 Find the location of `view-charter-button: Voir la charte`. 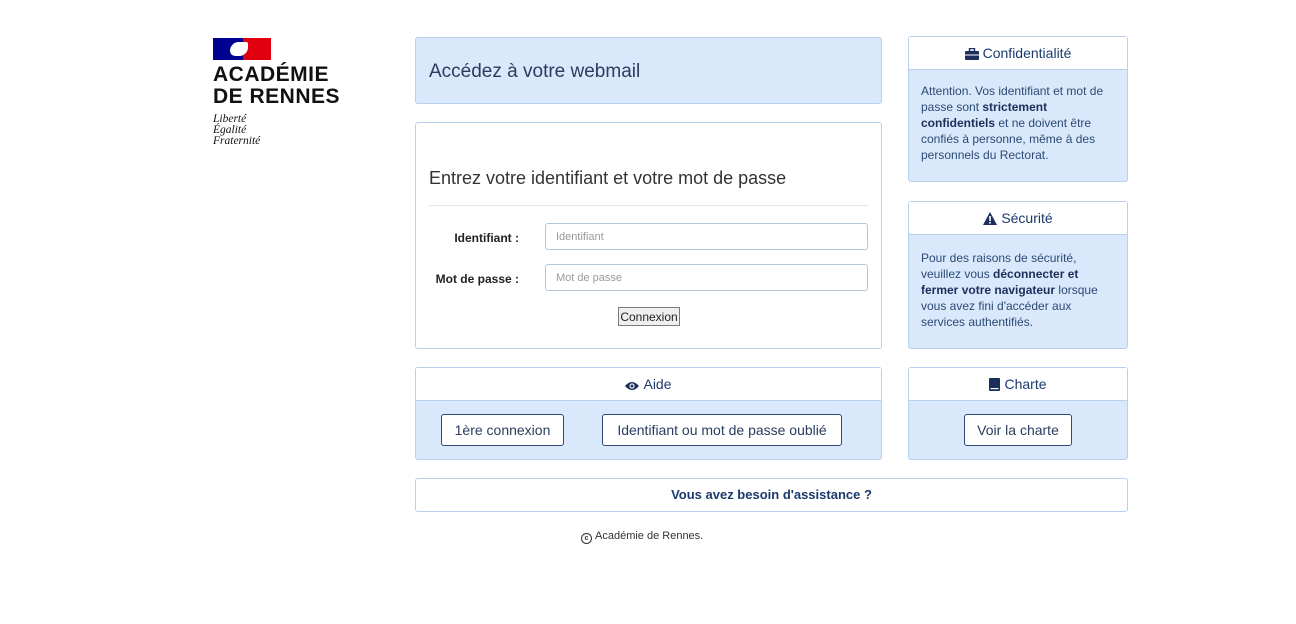

view-charter-button: Voir la charte is located at coordinates (1018, 430).